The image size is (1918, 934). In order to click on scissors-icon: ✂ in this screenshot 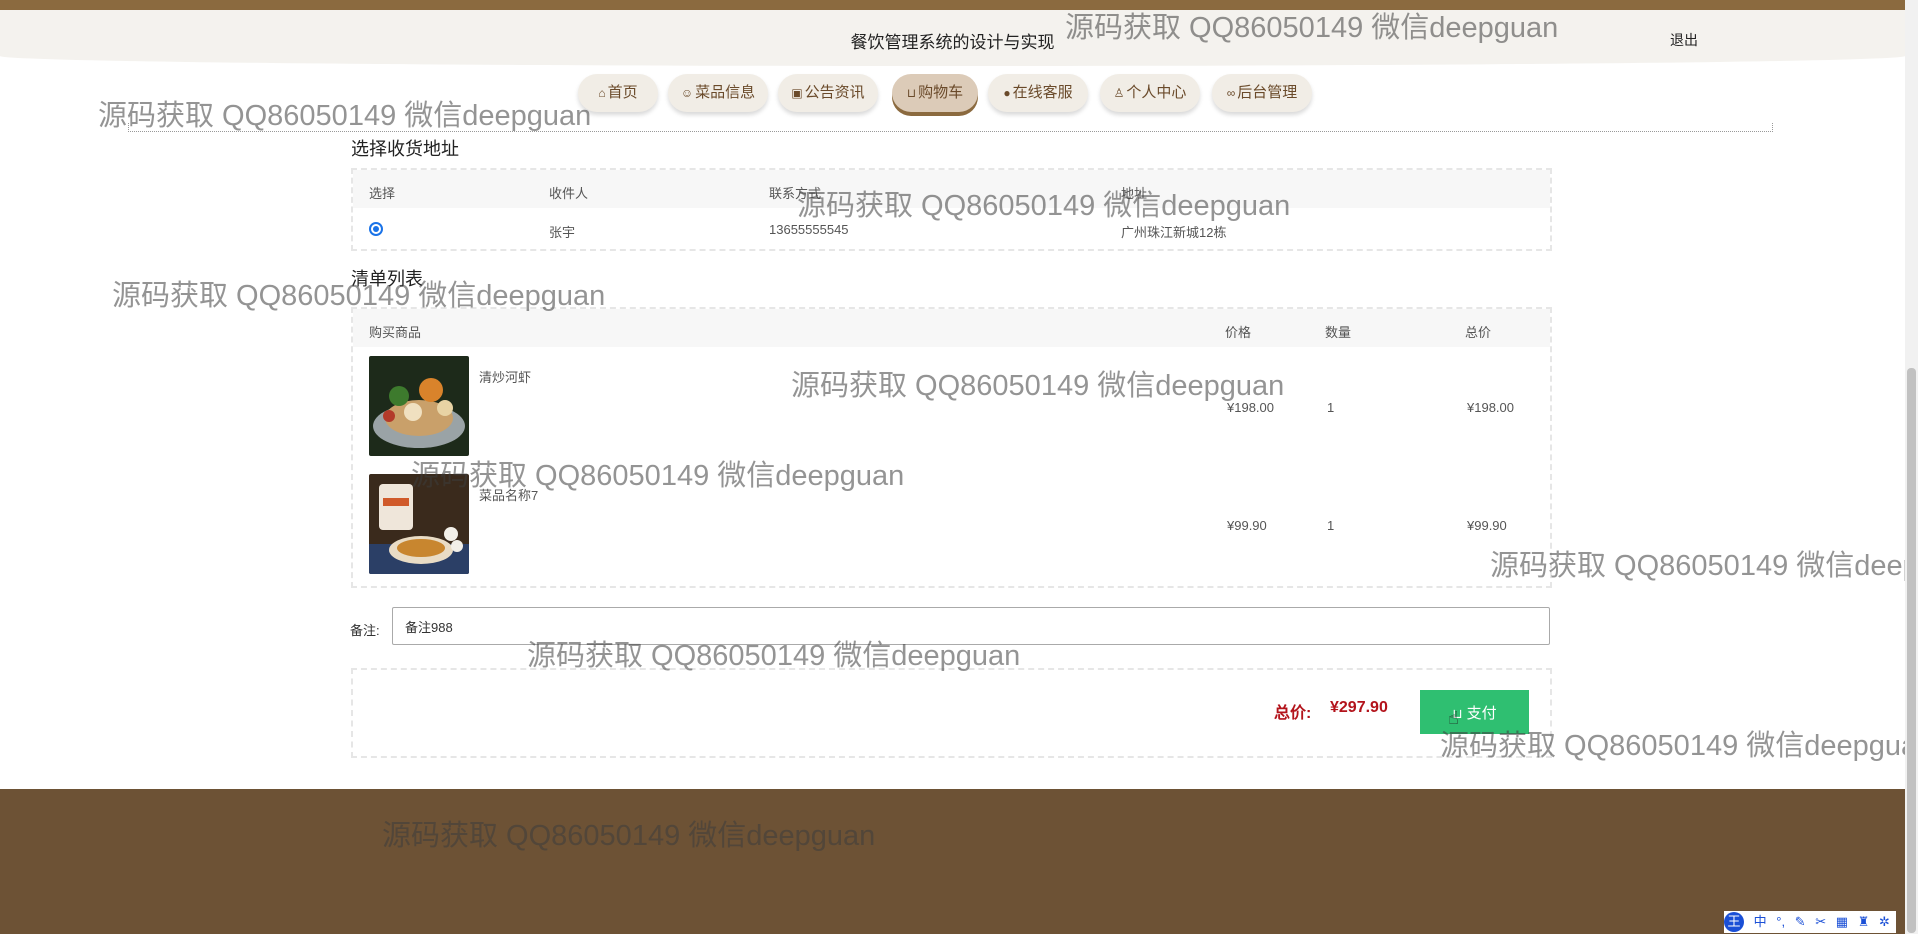, I will do `click(1820, 922)`.